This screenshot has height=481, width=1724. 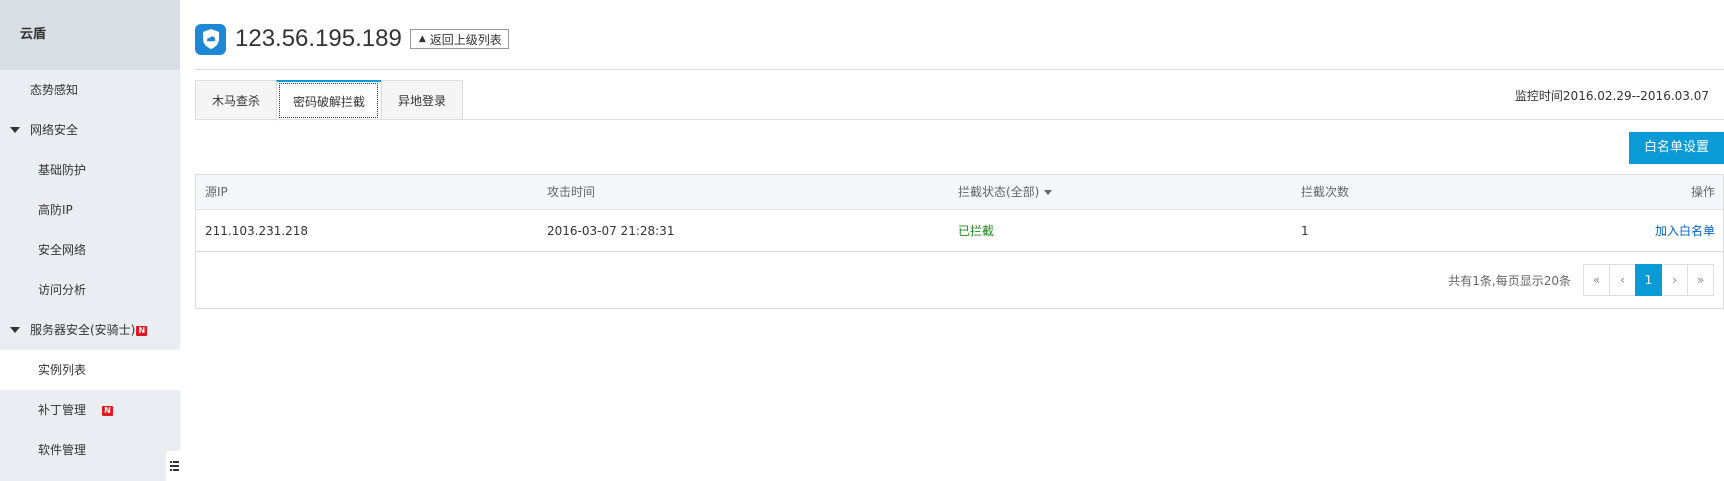 I want to click on cell-status: 已拦截, so click(x=976, y=231).